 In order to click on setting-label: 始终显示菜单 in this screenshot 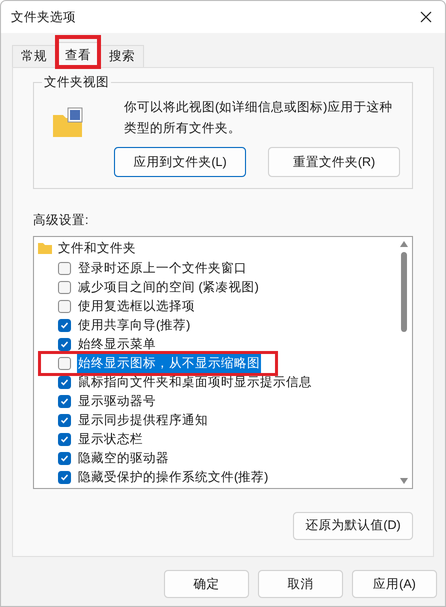, I will do `click(117, 344)`.